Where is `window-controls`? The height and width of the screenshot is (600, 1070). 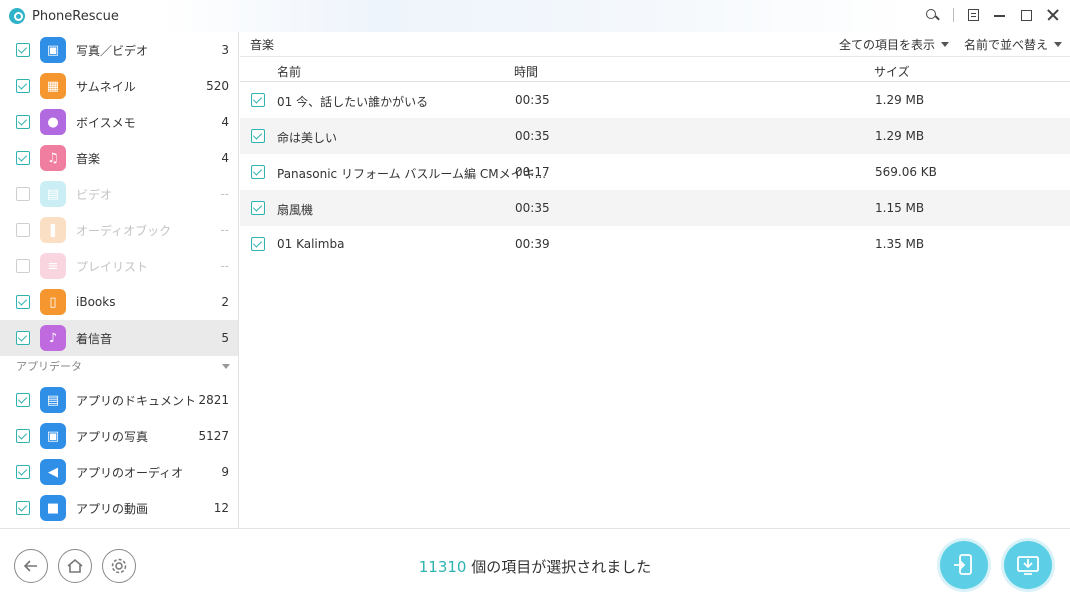 window-controls is located at coordinates (992, 15).